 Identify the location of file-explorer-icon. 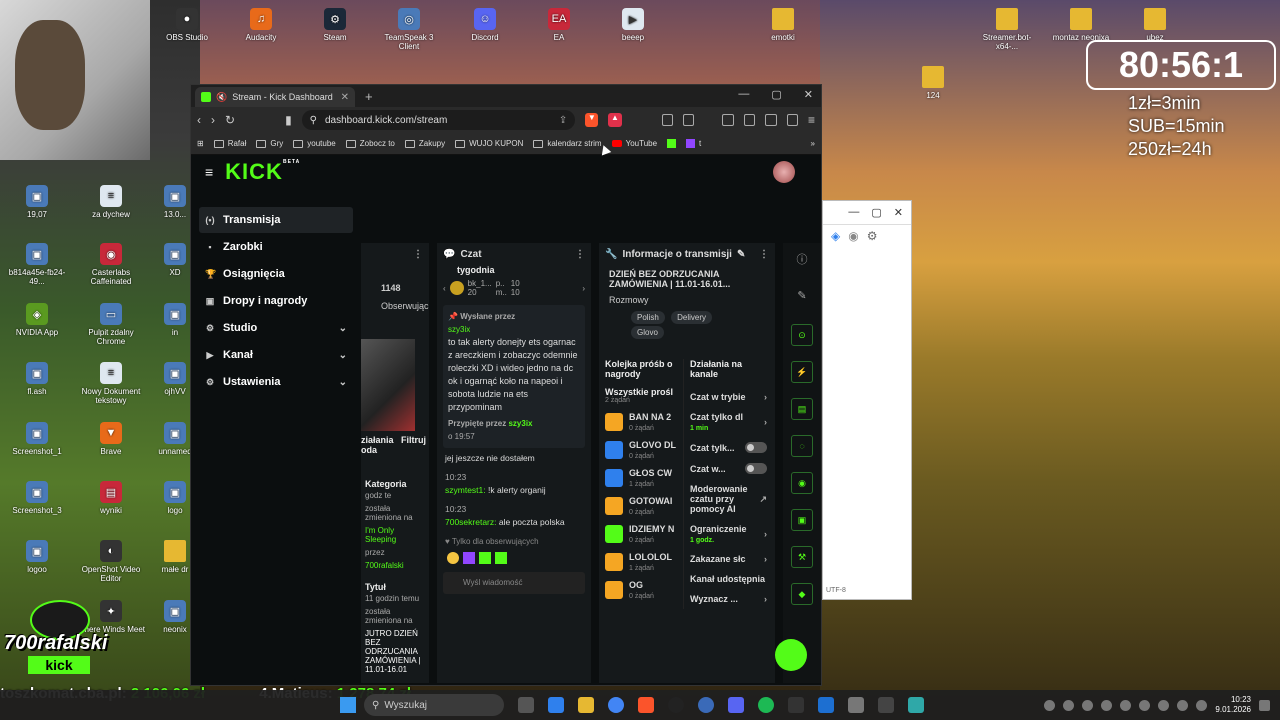
(586, 705).